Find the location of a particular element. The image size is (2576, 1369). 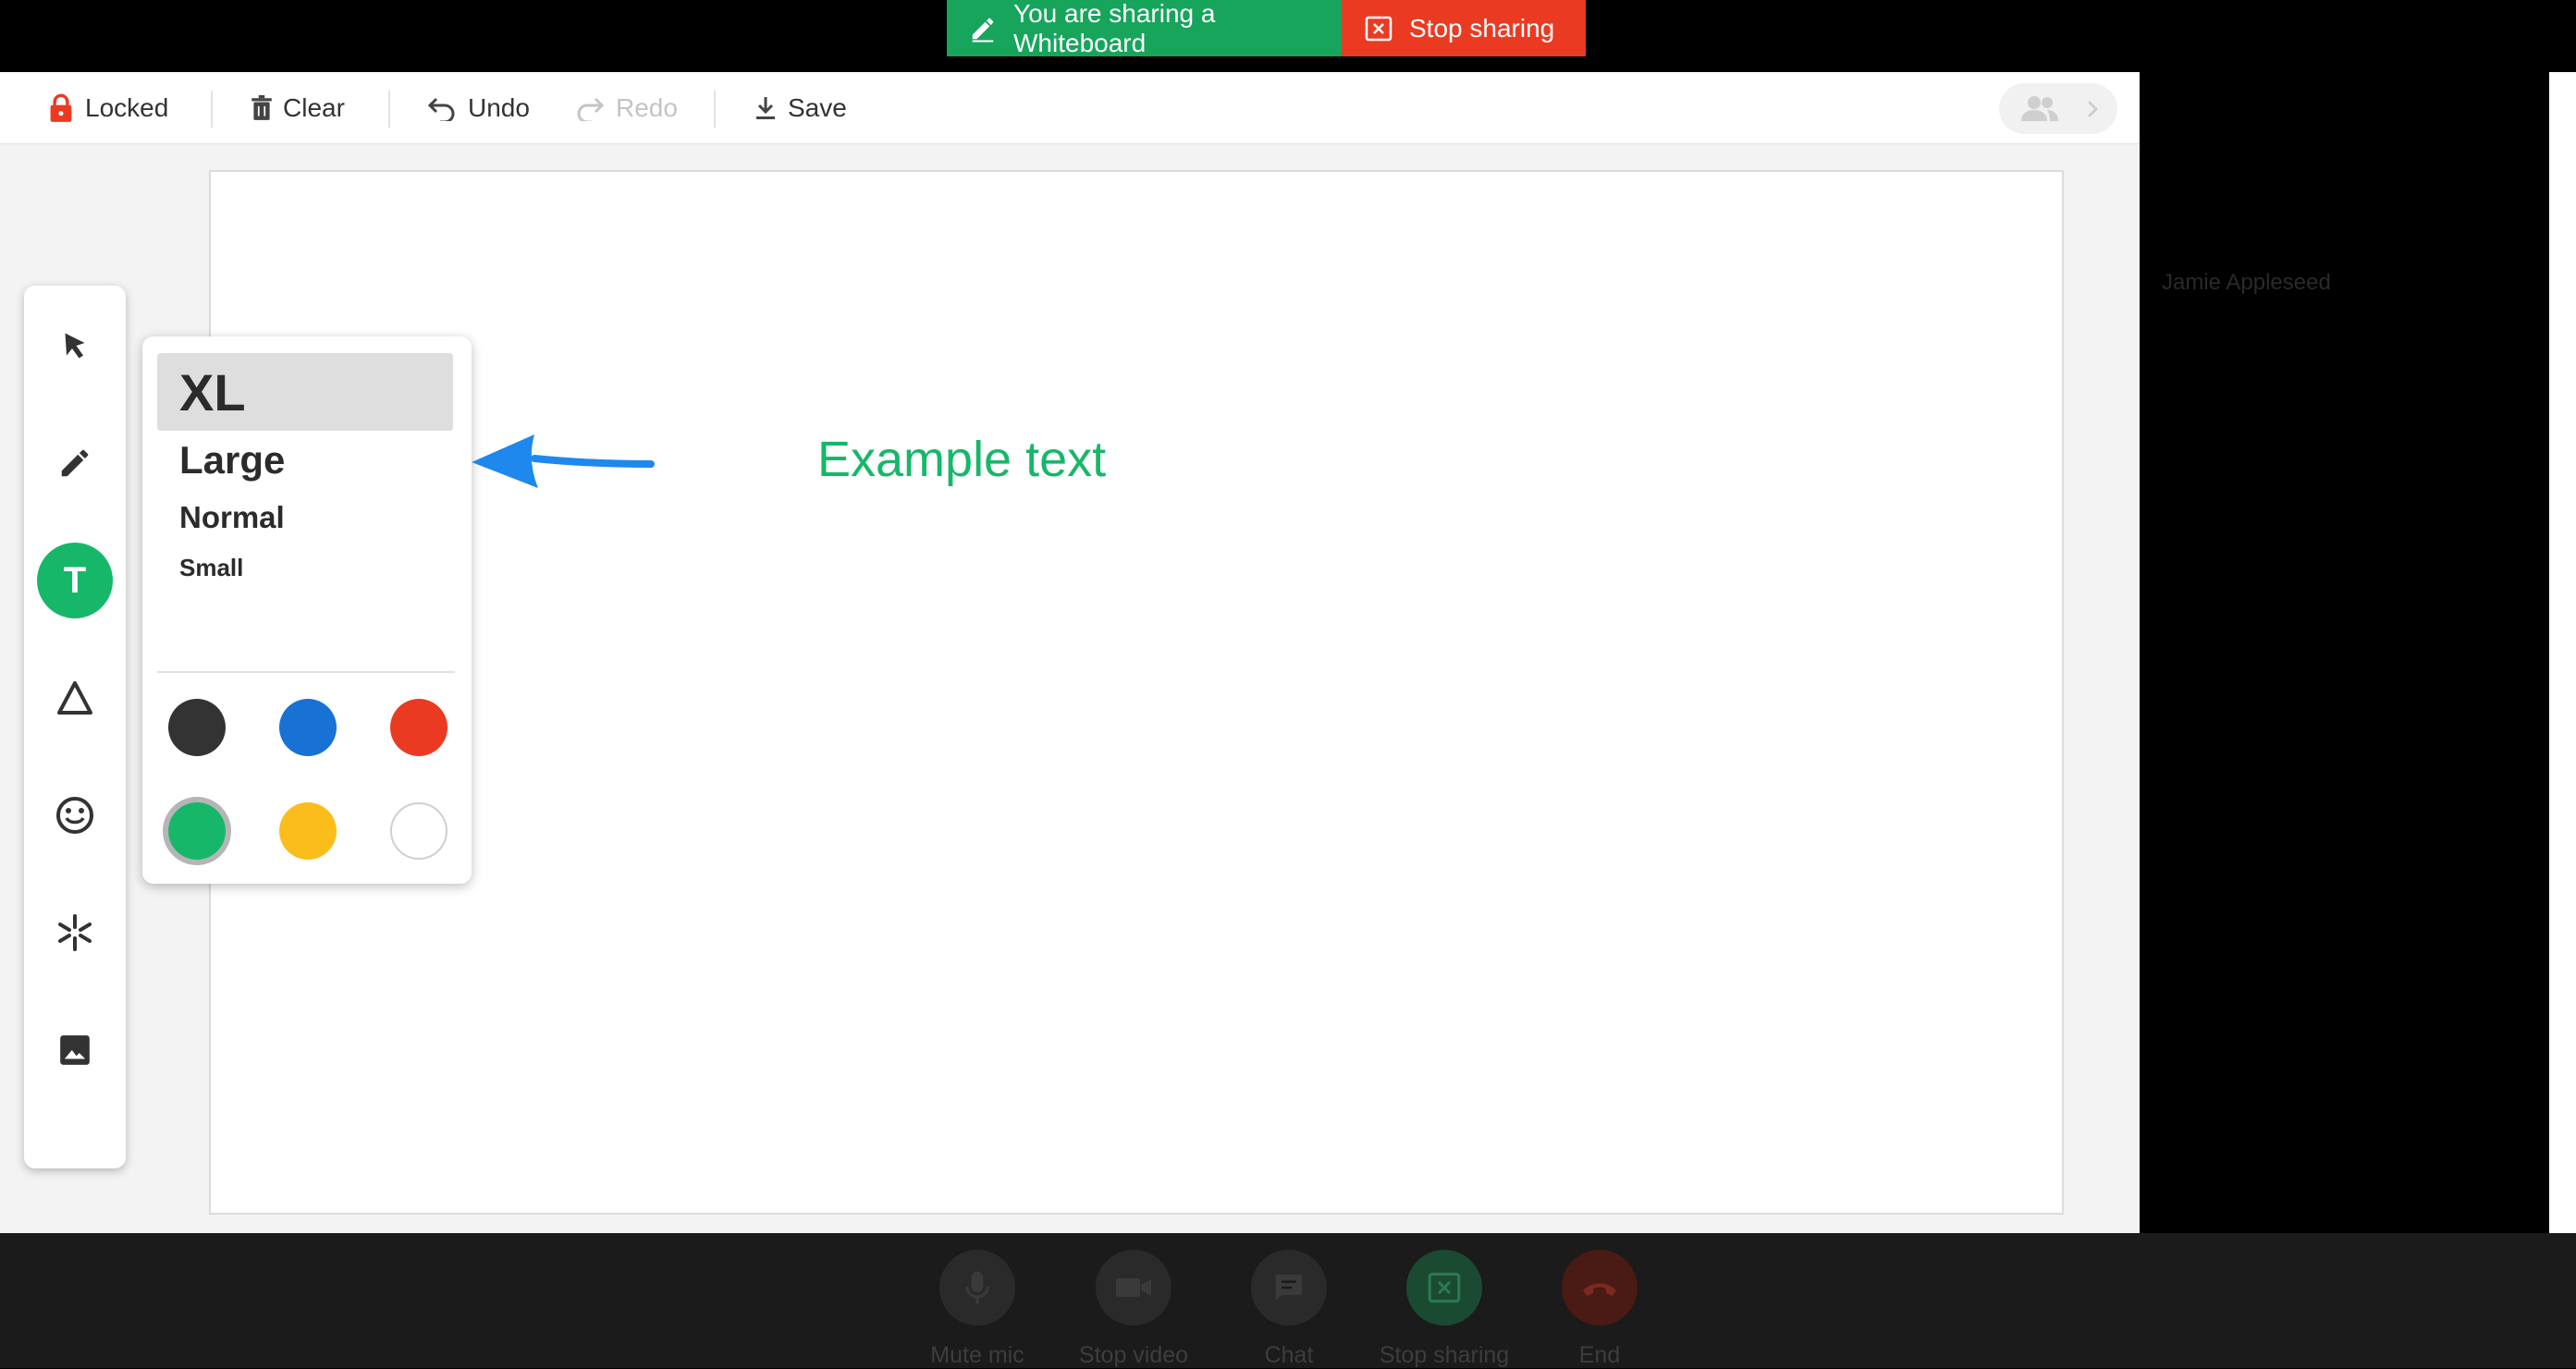

text-style-popover: XL Large Normal Small is located at coordinates (307, 610).